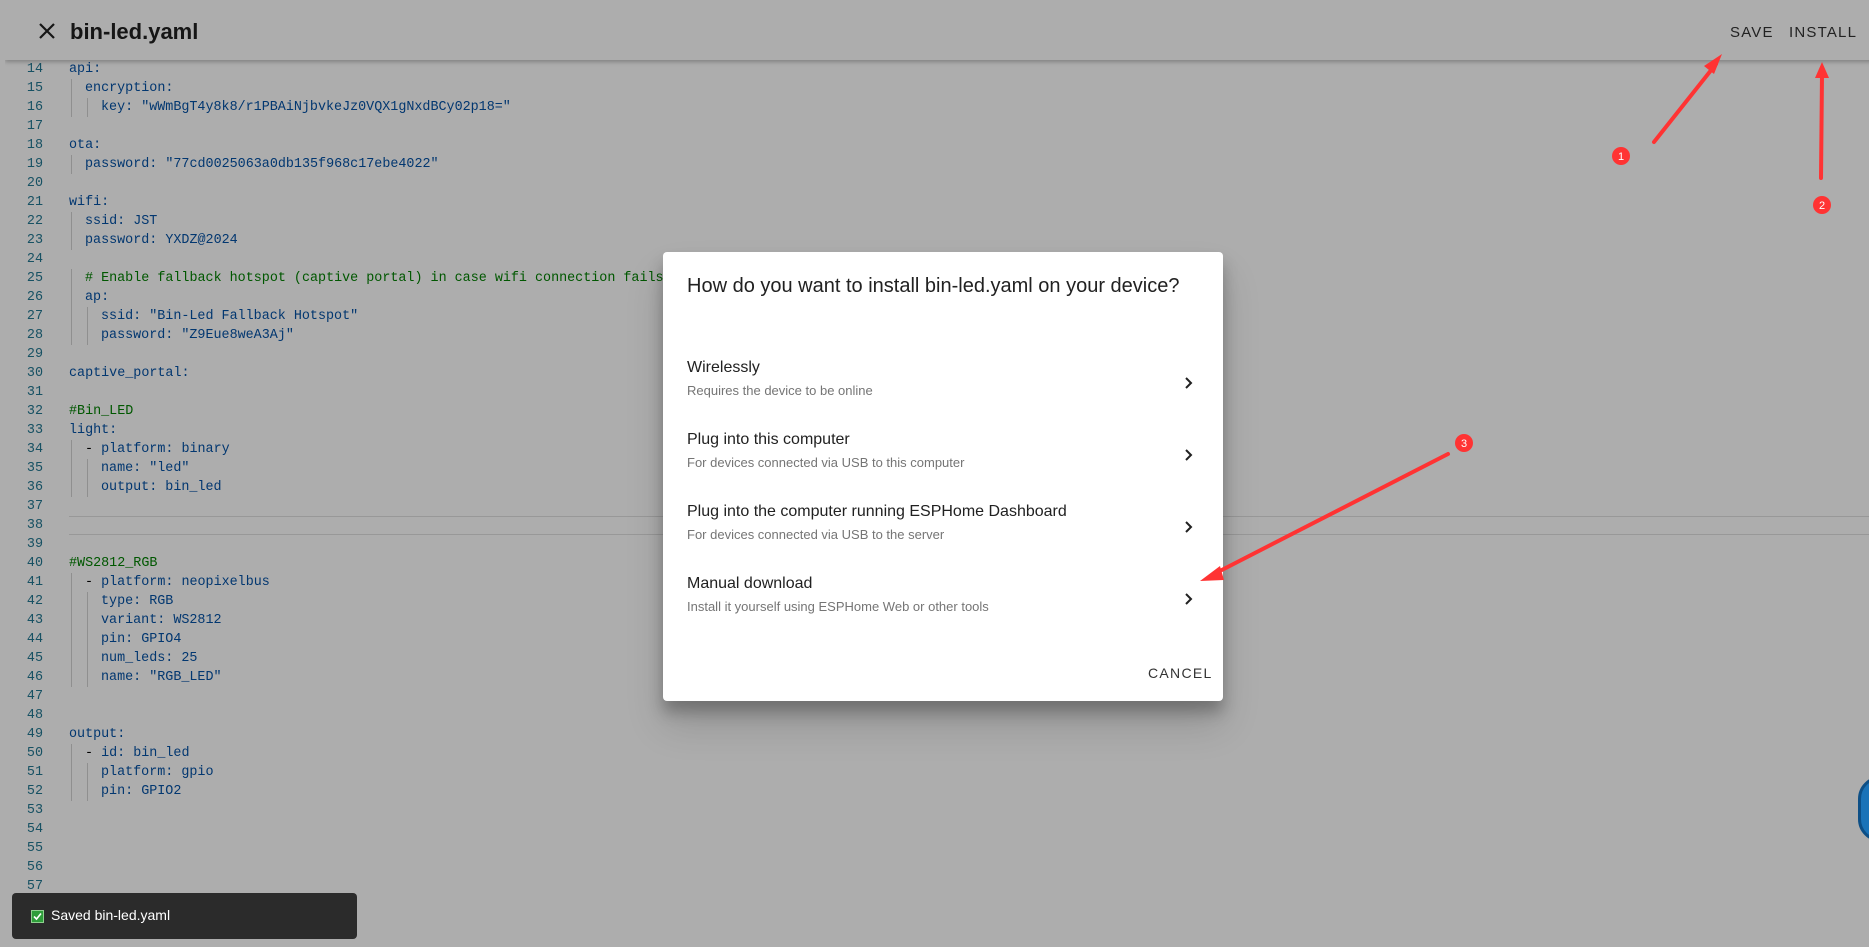 The image size is (1874, 947). Describe the element at coordinates (723, 367) in the screenshot. I see `option-label: Wirelessly` at that location.